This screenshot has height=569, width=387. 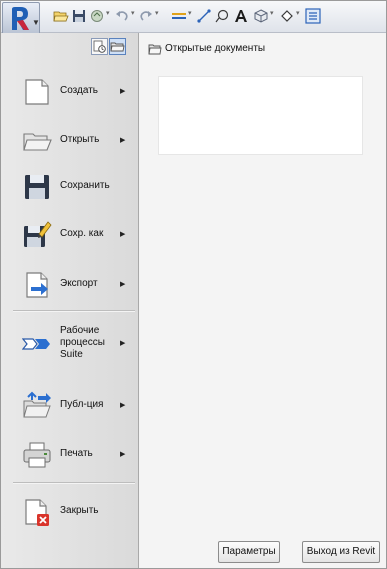 I want to click on aligned-dimension-icon, so click(x=204, y=16).